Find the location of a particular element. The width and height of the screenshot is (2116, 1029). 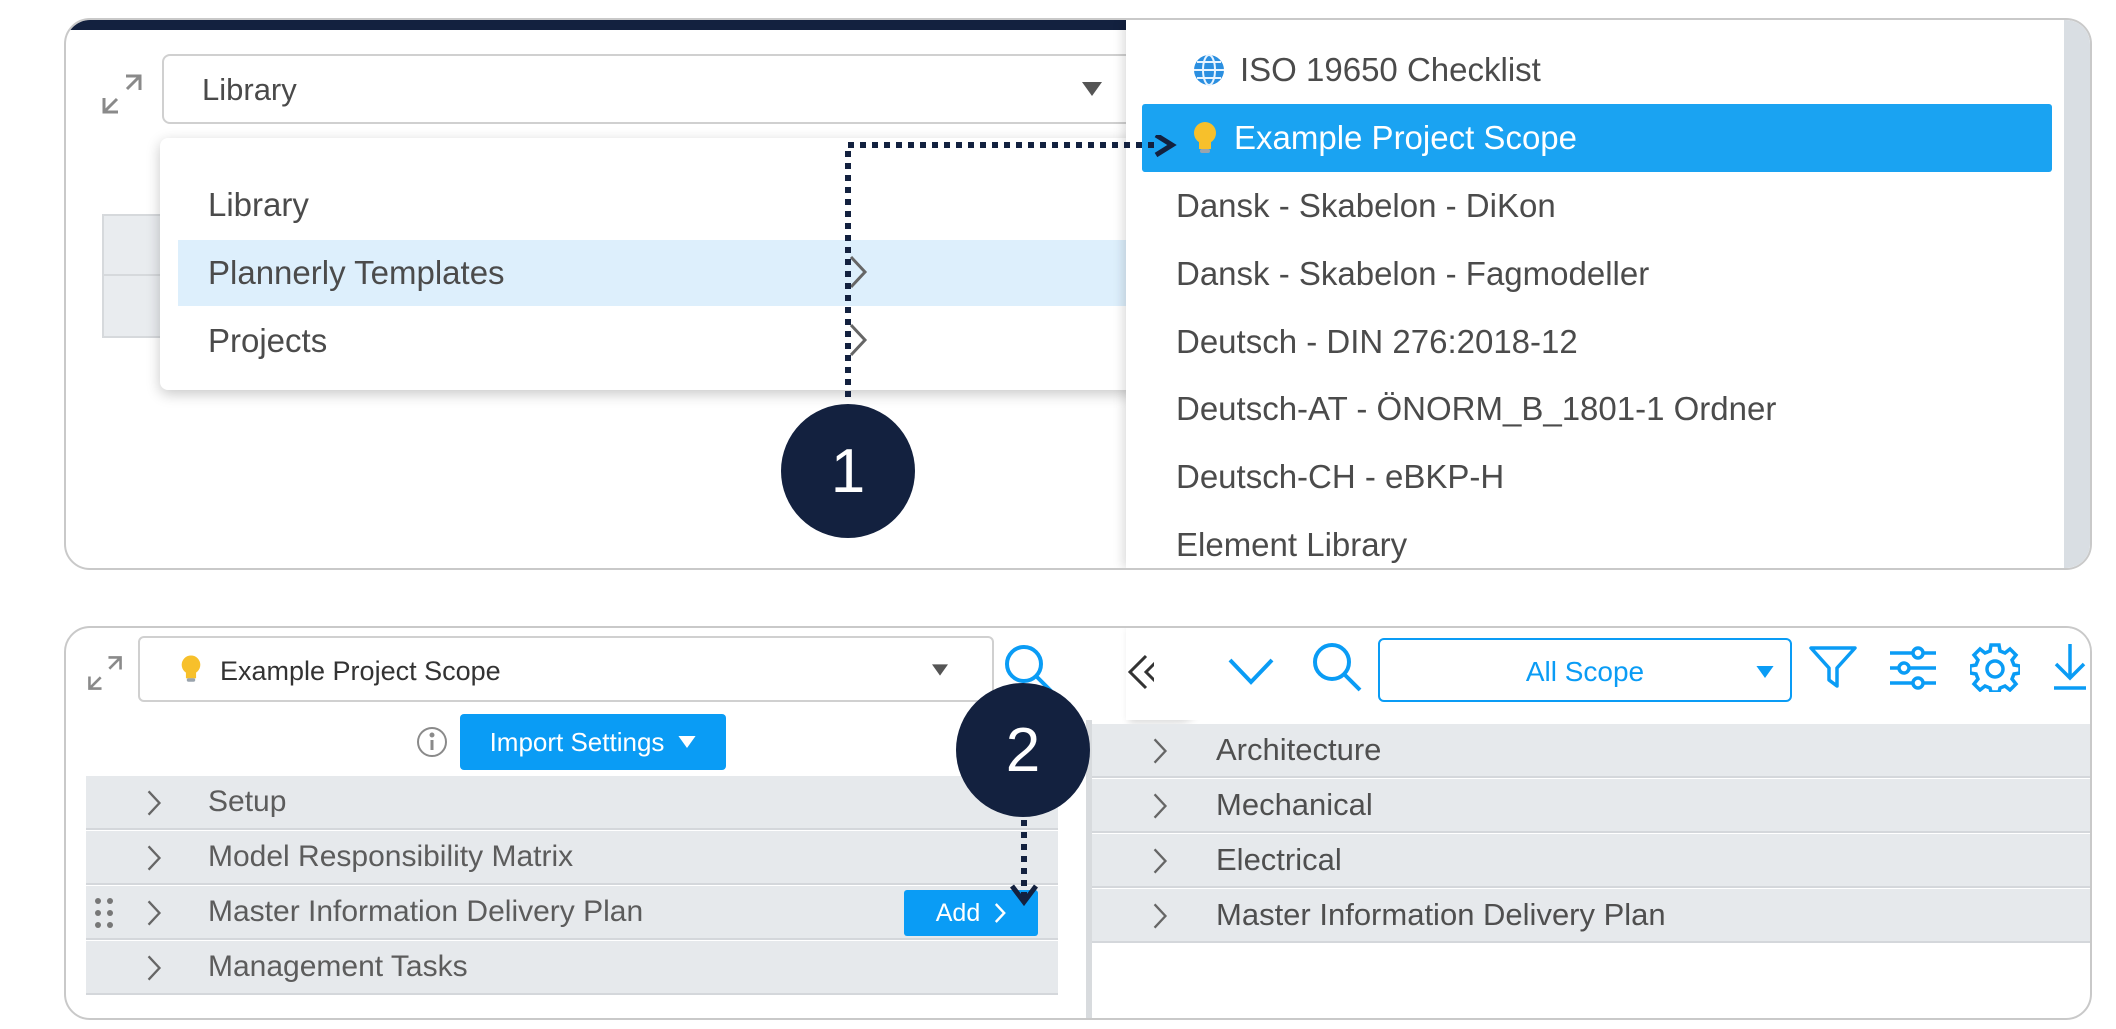

submenu-item-label: Element Library is located at coordinates (1292, 544).